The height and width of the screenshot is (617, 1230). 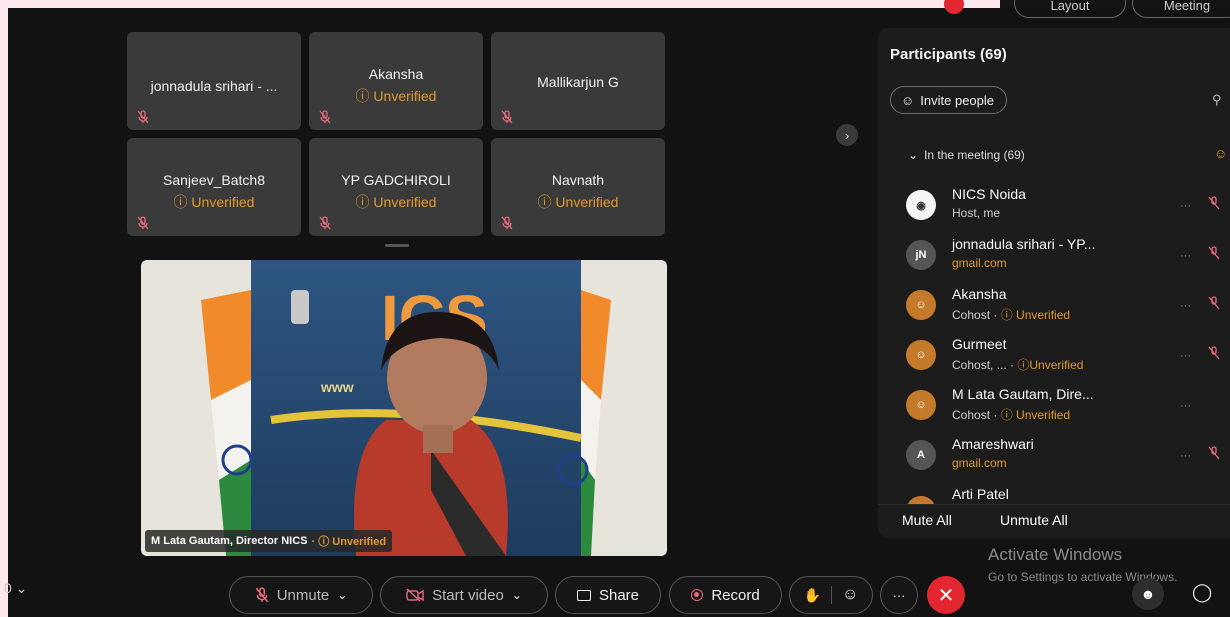 What do you see at coordinates (1070, 6) in the screenshot?
I see `layout-label: Layout` at bounding box center [1070, 6].